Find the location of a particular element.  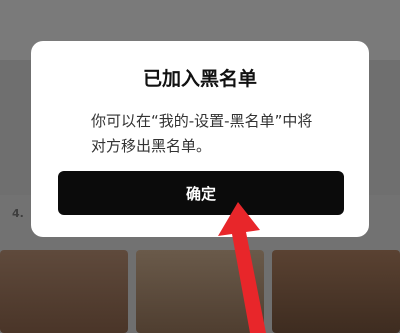

dialog-title: 已加入黑名单 is located at coordinates (199, 79).